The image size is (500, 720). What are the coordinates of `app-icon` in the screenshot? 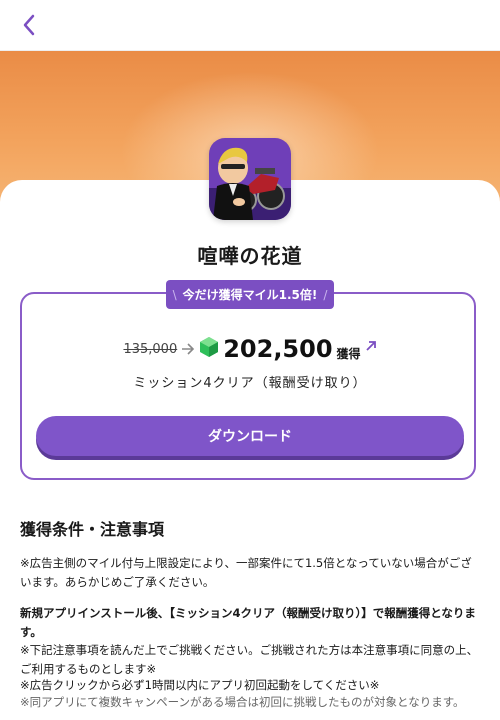 It's located at (250, 179).